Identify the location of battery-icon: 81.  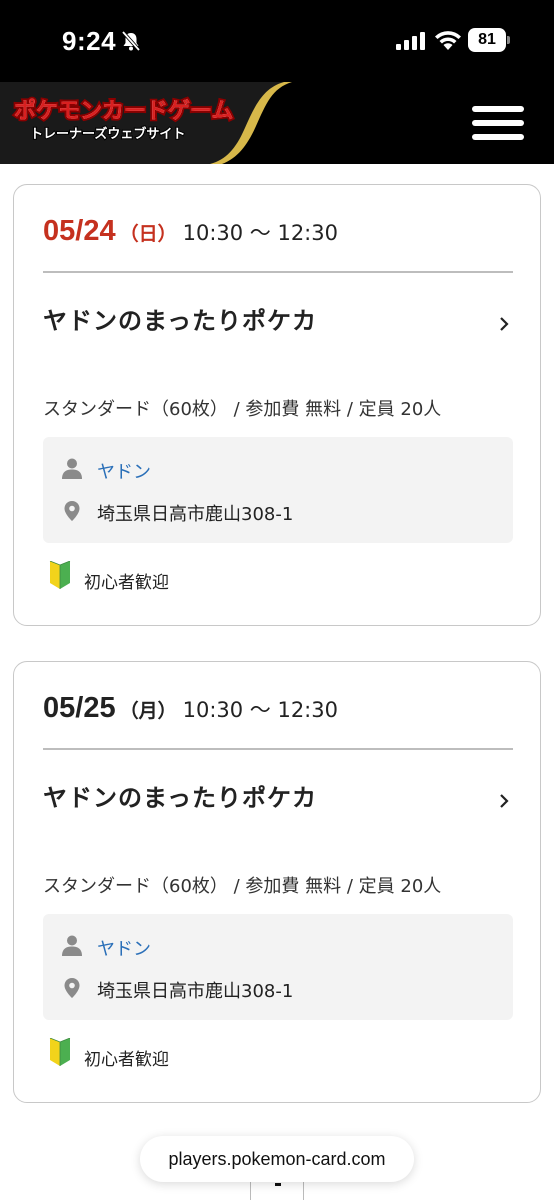
(489, 40).